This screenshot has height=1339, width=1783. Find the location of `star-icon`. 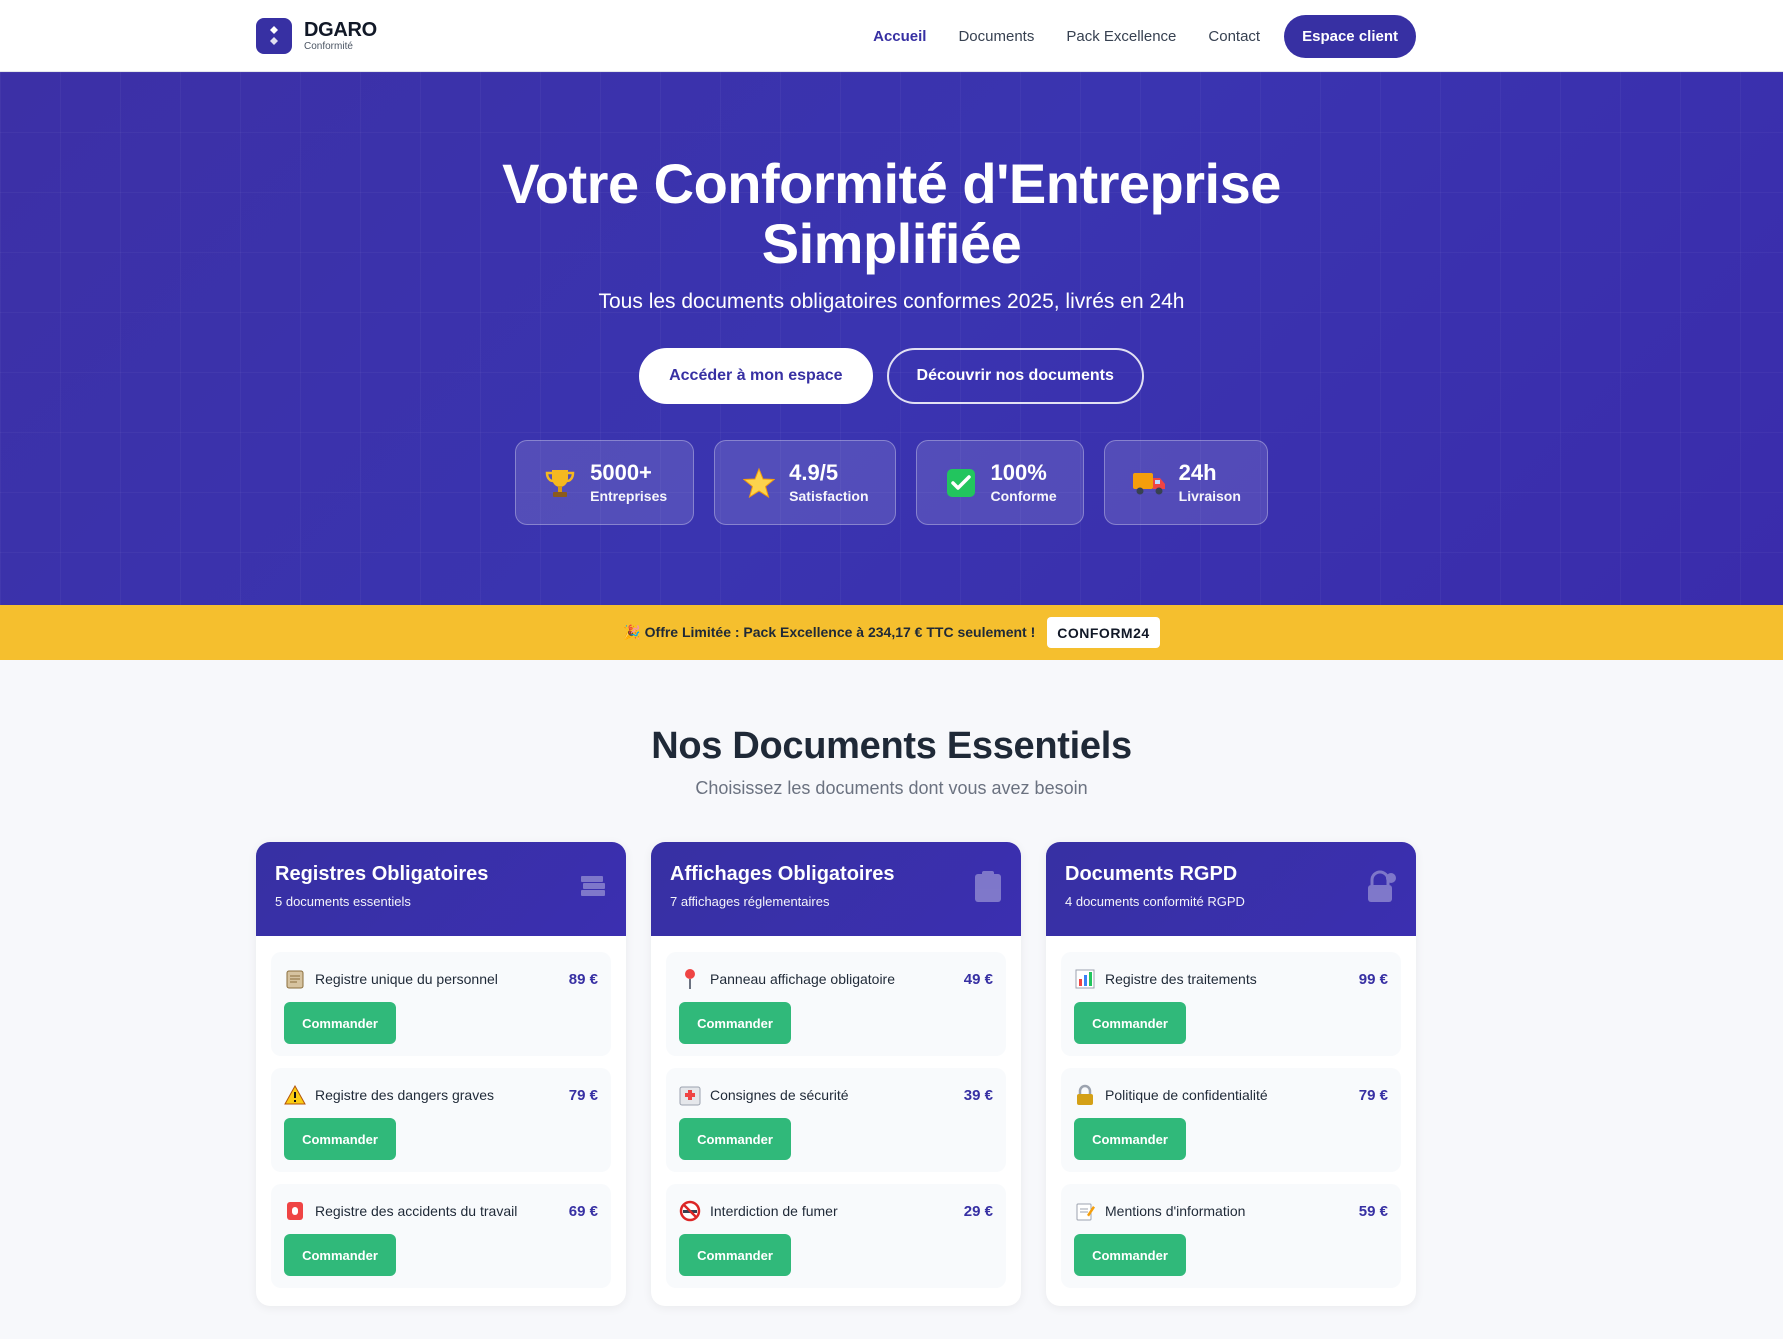

star-icon is located at coordinates (759, 483).